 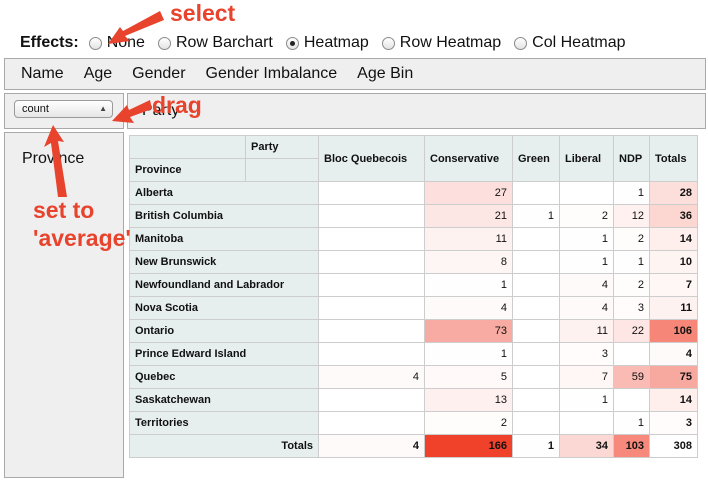 What do you see at coordinates (132, 111) in the screenshot?
I see `arrow-to-cols-box` at bounding box center [132, 111].